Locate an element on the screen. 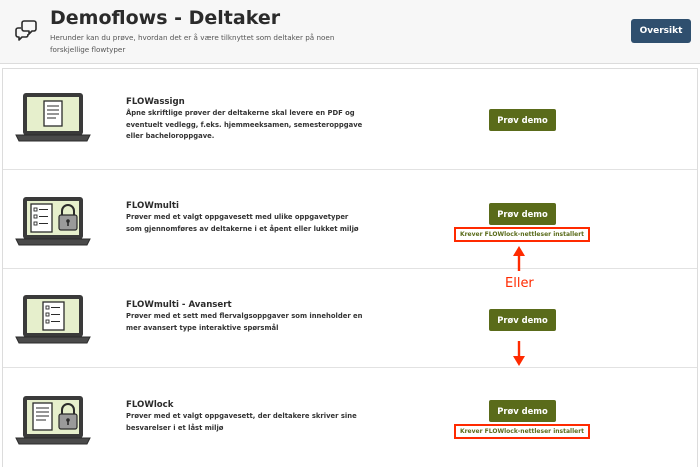 The width and height of the screenshot is (700, 467). overview-button: Oversikt is located at coordinates (661, 31).